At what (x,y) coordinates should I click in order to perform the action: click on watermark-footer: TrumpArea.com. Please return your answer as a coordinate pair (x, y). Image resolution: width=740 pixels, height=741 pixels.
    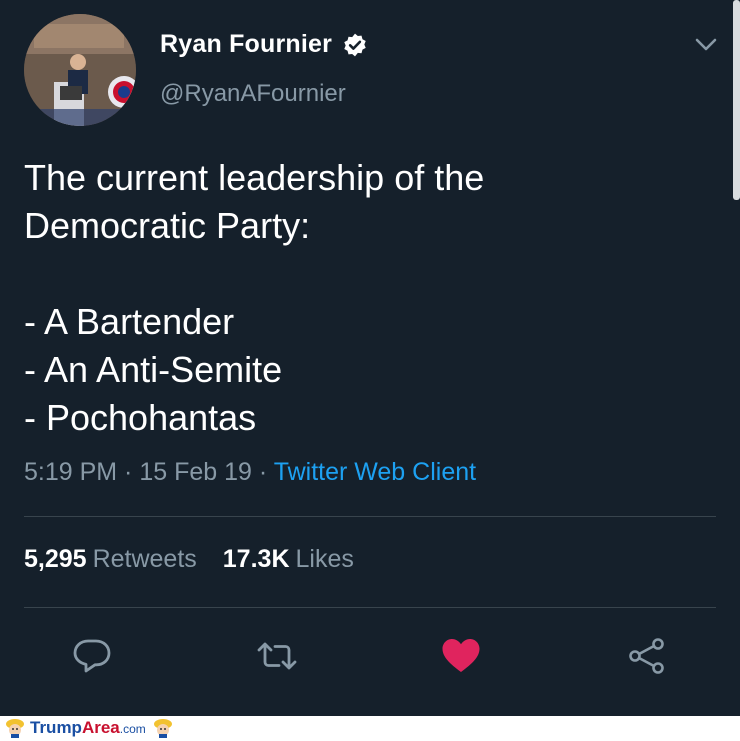
    Looking at the image, I should click on (370, 728).